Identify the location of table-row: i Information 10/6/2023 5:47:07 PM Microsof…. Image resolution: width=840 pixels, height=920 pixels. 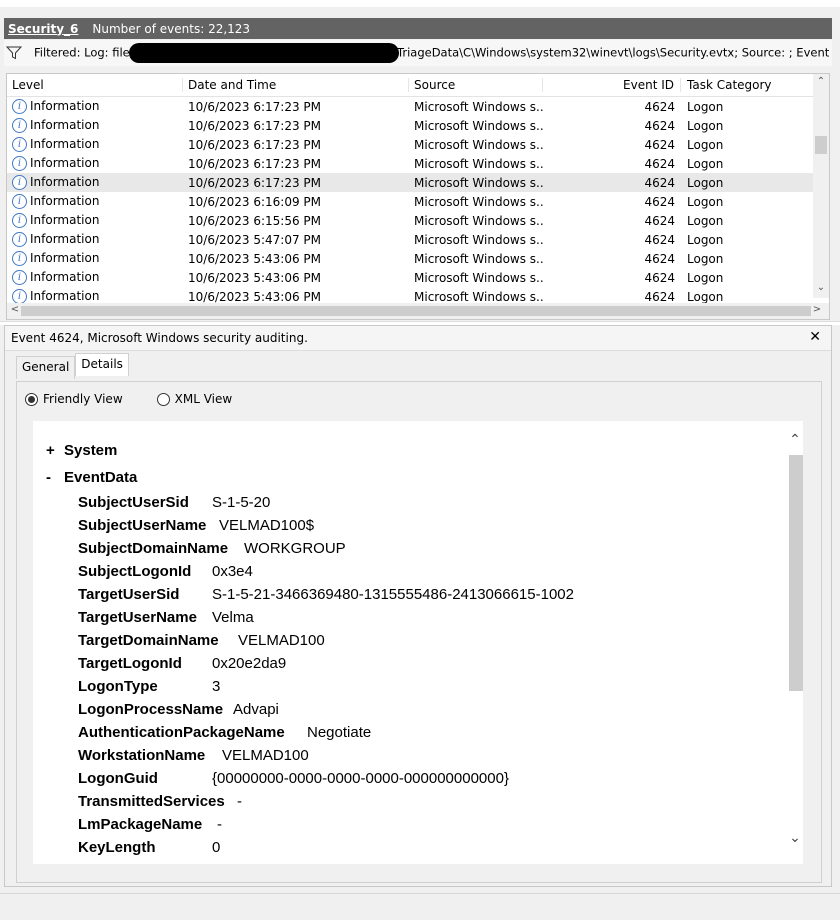
(418, 239).